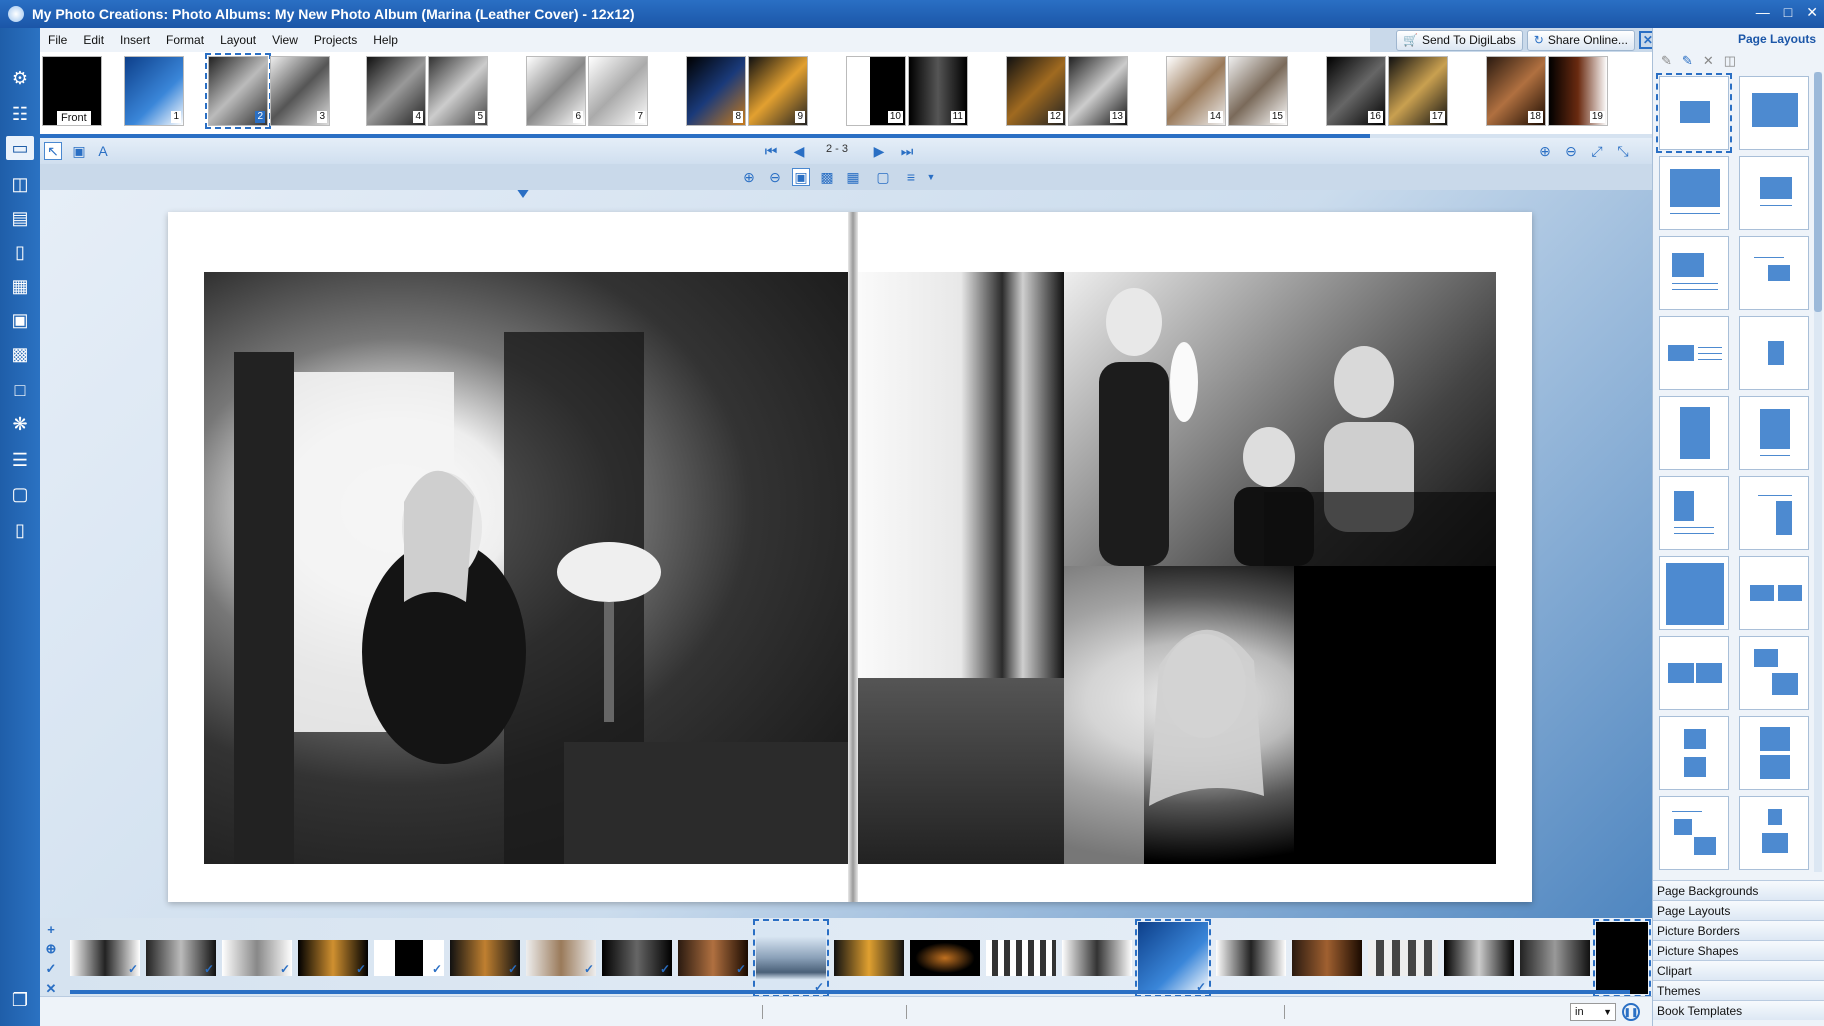  What do you see at coordinates (300, 91) in the screenshot?
I see `page-thumb: 3` at bounding box center [300, 91].